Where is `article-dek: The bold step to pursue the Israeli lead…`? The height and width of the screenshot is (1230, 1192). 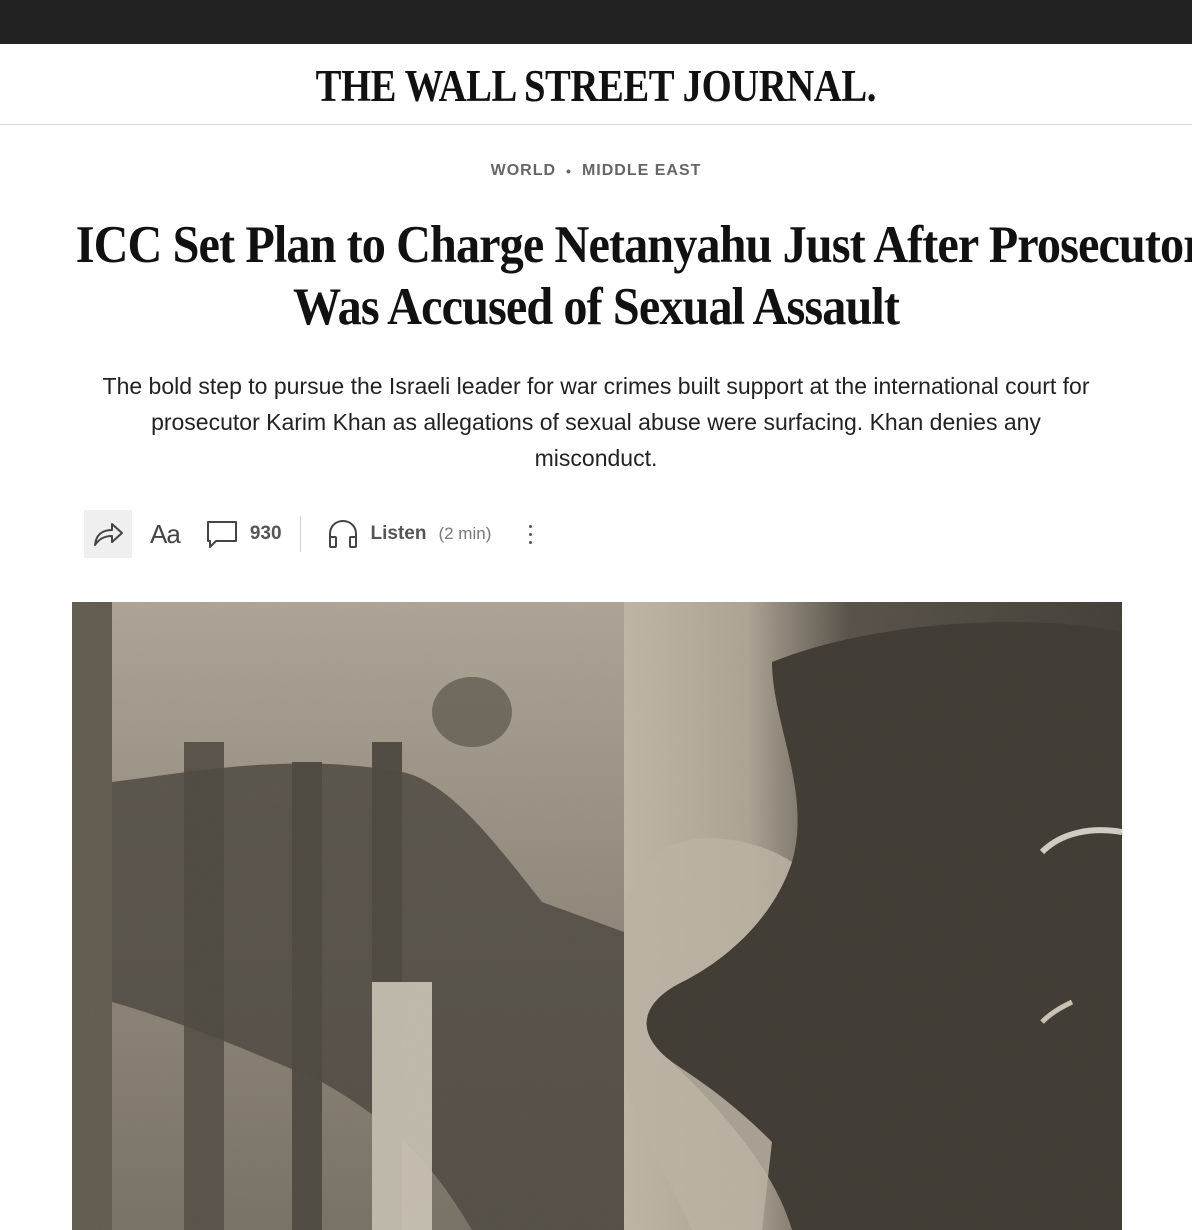
article-dek: The bold step to pursue the Israeli lead… is located at coordinates (596, 422).